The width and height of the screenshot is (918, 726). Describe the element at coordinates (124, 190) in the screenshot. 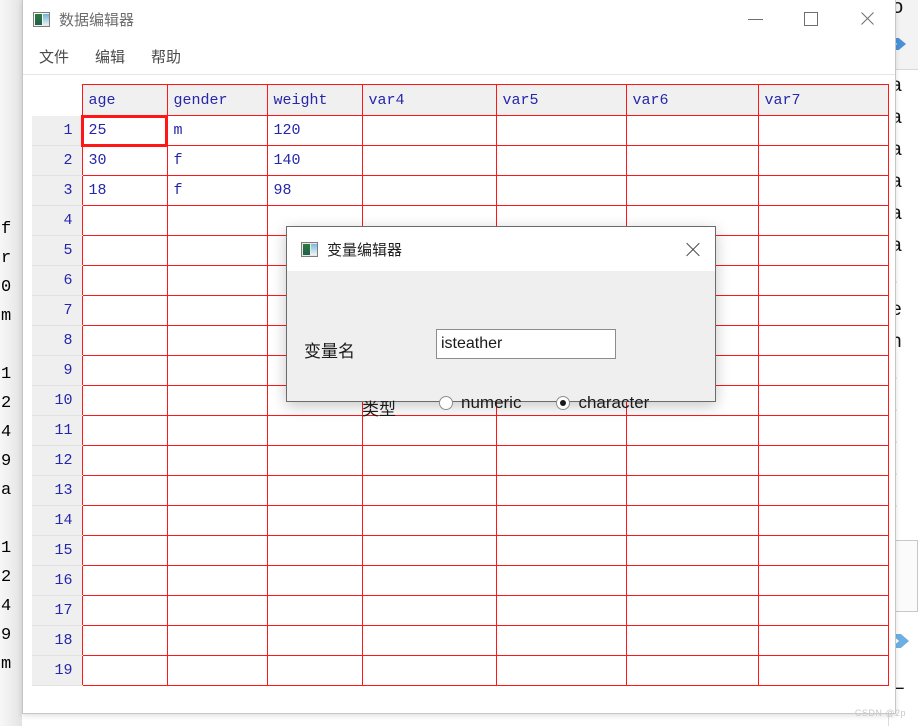

I see `grid-cell: 18` at that location.